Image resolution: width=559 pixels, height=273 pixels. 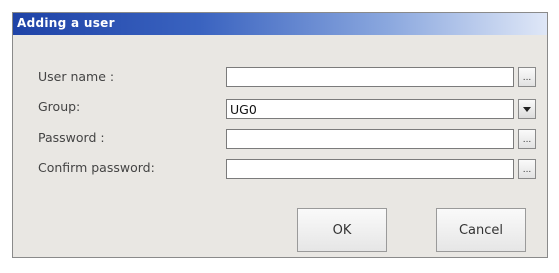 What do you see at coordinates (96, 167) in the screenshot?
I see `confirm-password-label: Confirm password:` at bounding box center [96, 167].